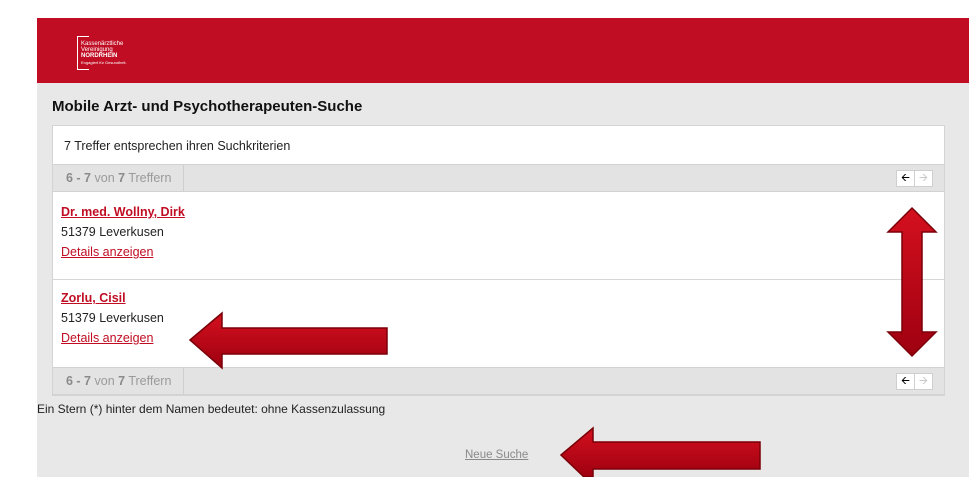 The width and height of the screenshot is (978, 477). Describe the element at coordinates (18, 238) in the screenshot. I see `left-margin` at that location.